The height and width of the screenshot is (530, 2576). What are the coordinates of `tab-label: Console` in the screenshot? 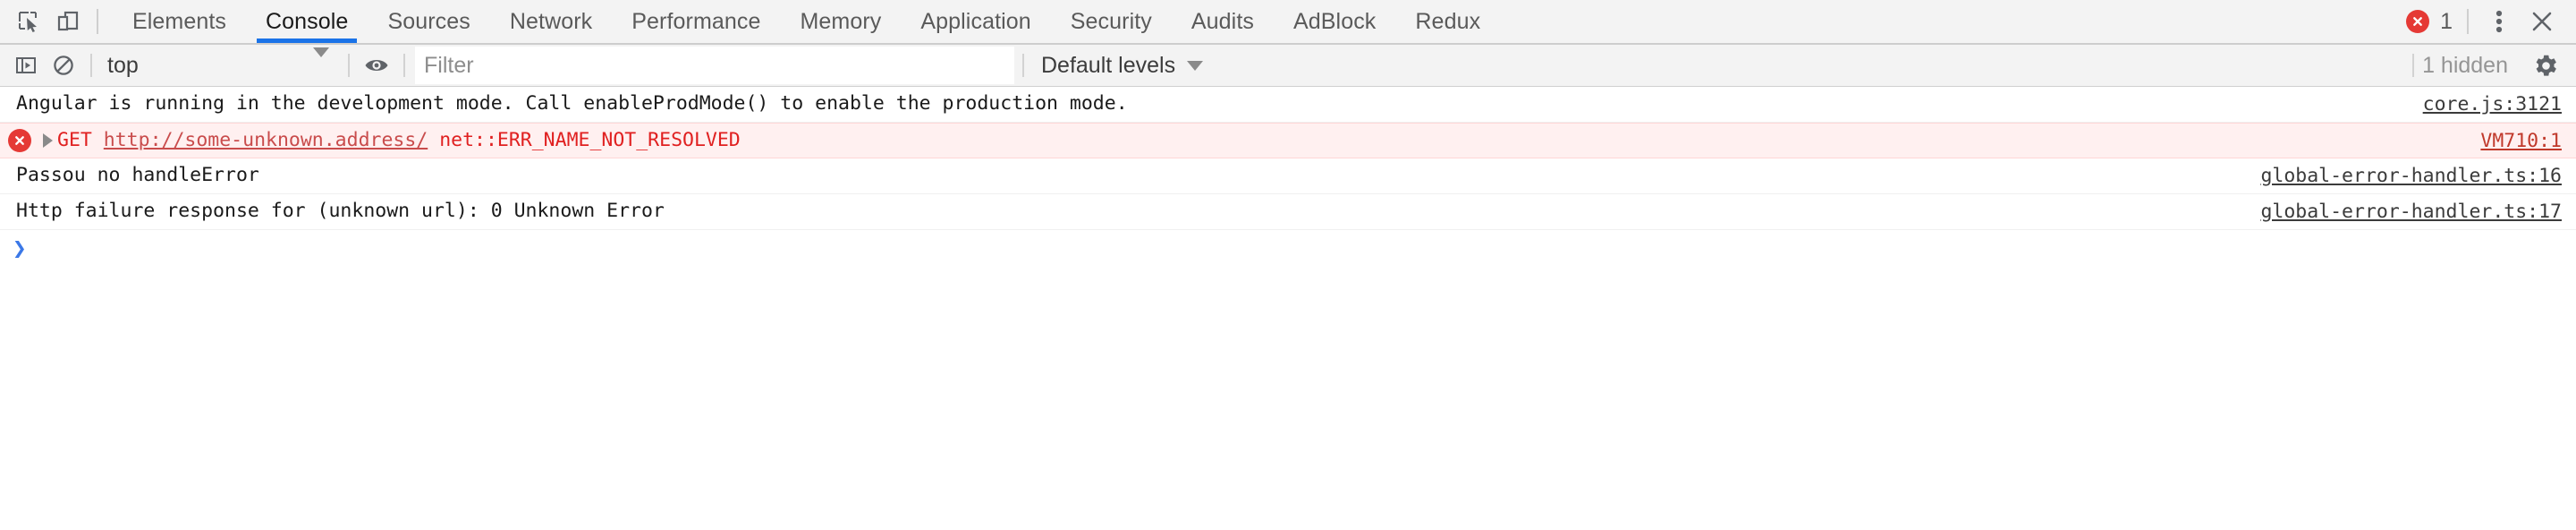 It's located at (307, 21).